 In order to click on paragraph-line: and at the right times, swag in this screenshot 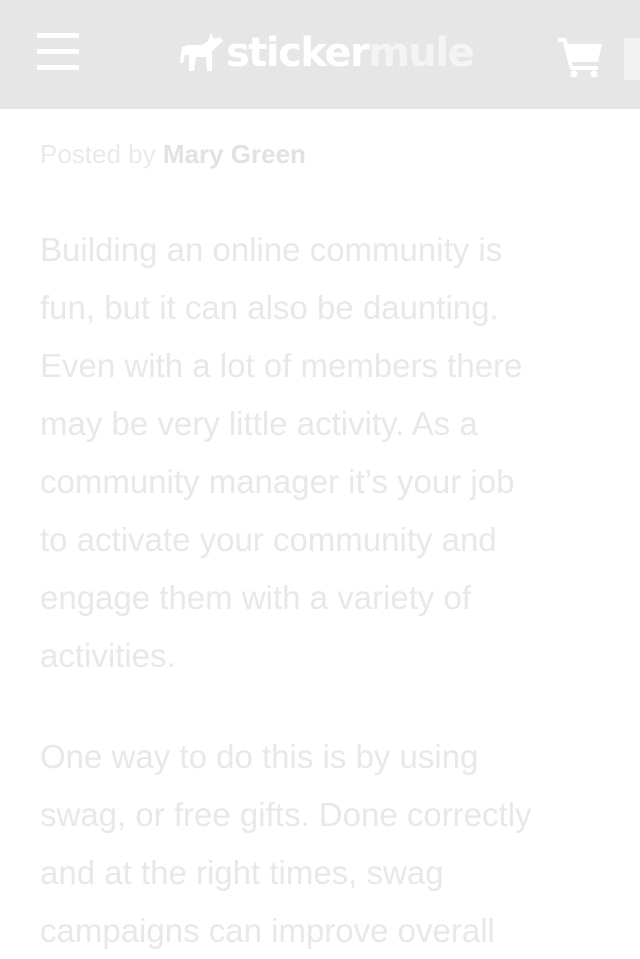, I will do `click(242, 872)`.